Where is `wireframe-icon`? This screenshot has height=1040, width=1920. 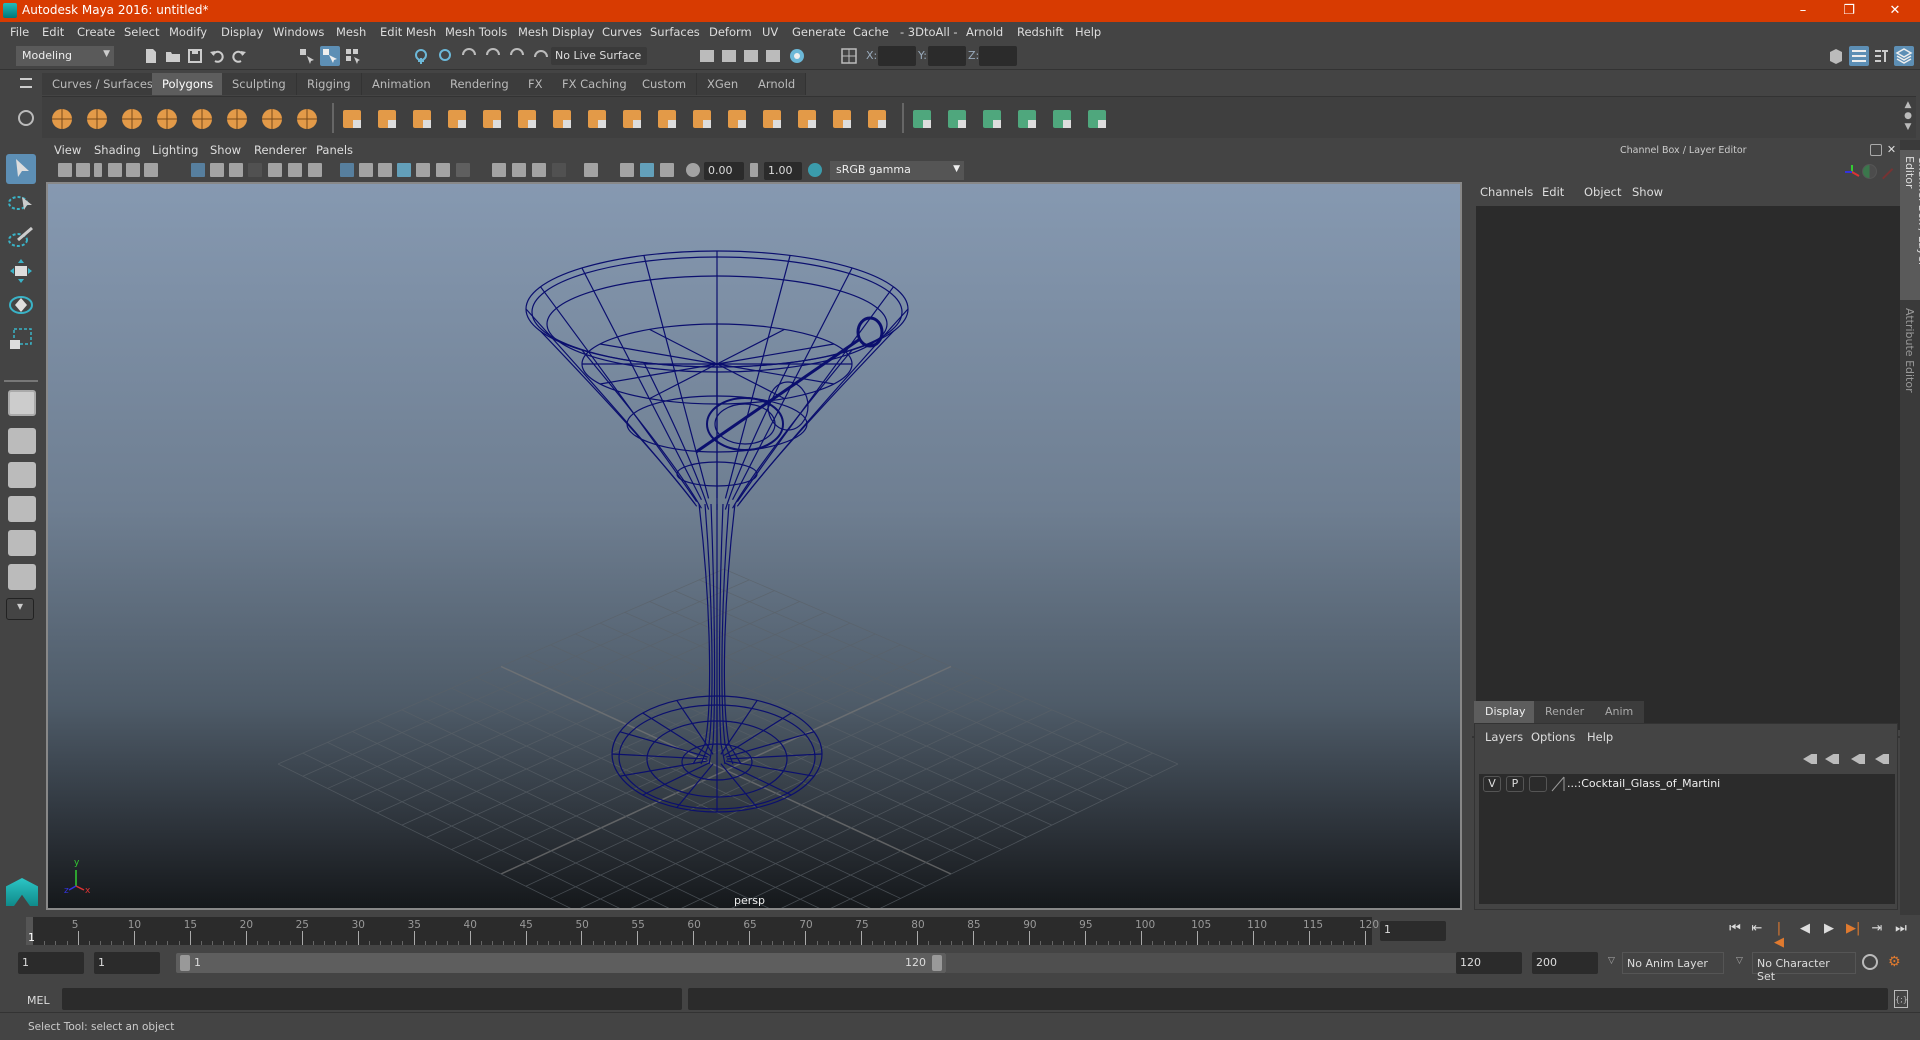 wireframe-icon is located at coordinates (347, 170).